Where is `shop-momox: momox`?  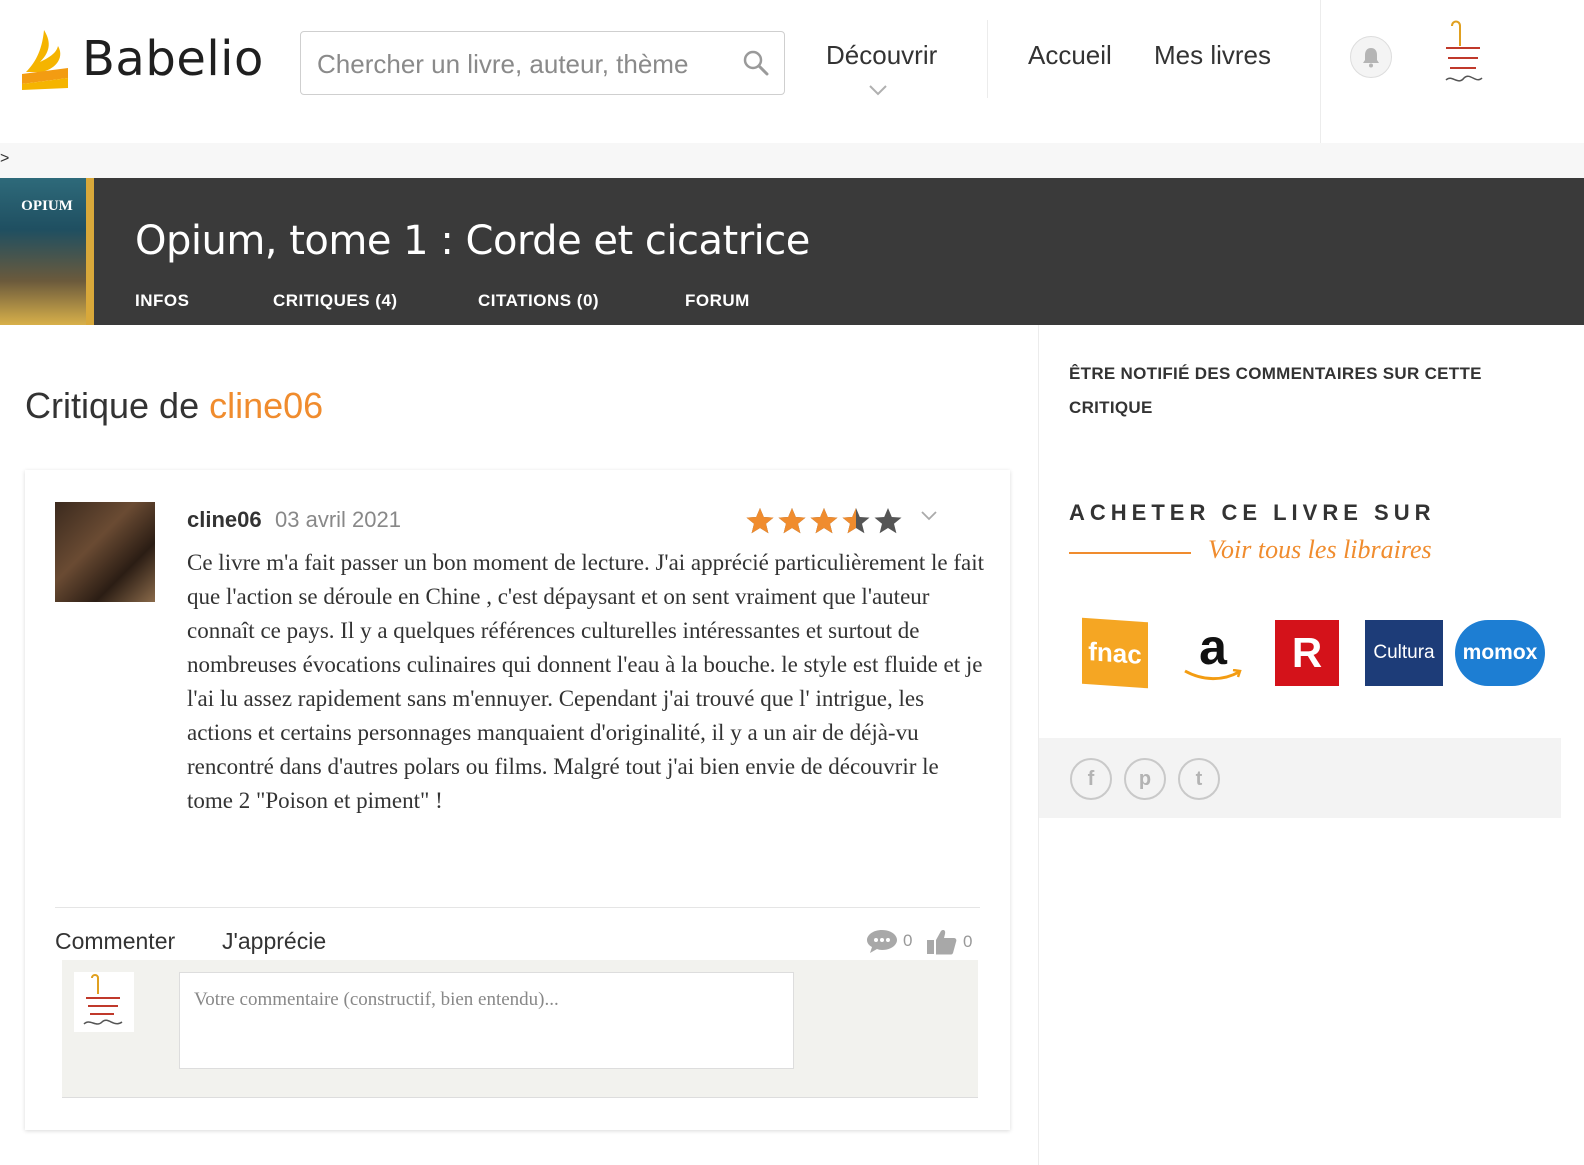 shop-momox: momox is located at coordinates (1500, 653).